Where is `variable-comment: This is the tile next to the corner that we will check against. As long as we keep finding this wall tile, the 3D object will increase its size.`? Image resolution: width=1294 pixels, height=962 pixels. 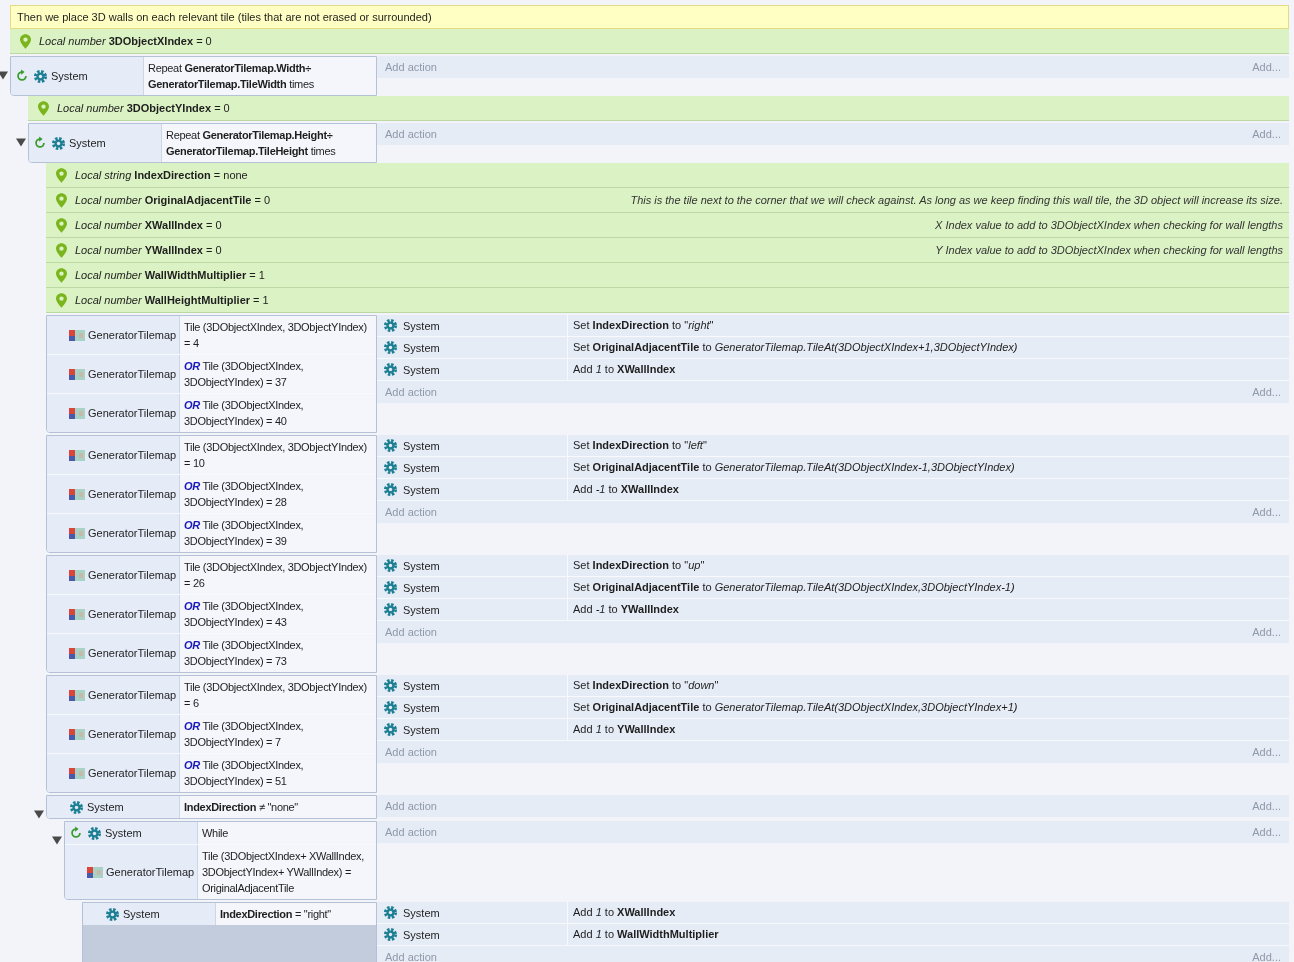 variable-comment: This is the tile next to the corner that we will check against. As long as we keep finding this wall tile, the 3D object will increase its size. is located at coordinates (956, 200).